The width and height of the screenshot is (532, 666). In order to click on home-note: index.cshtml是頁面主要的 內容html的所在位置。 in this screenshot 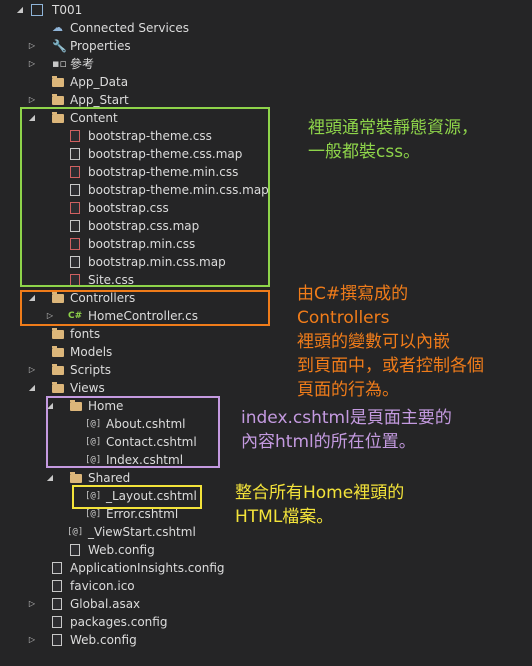, I will do `click(346, 430)`.